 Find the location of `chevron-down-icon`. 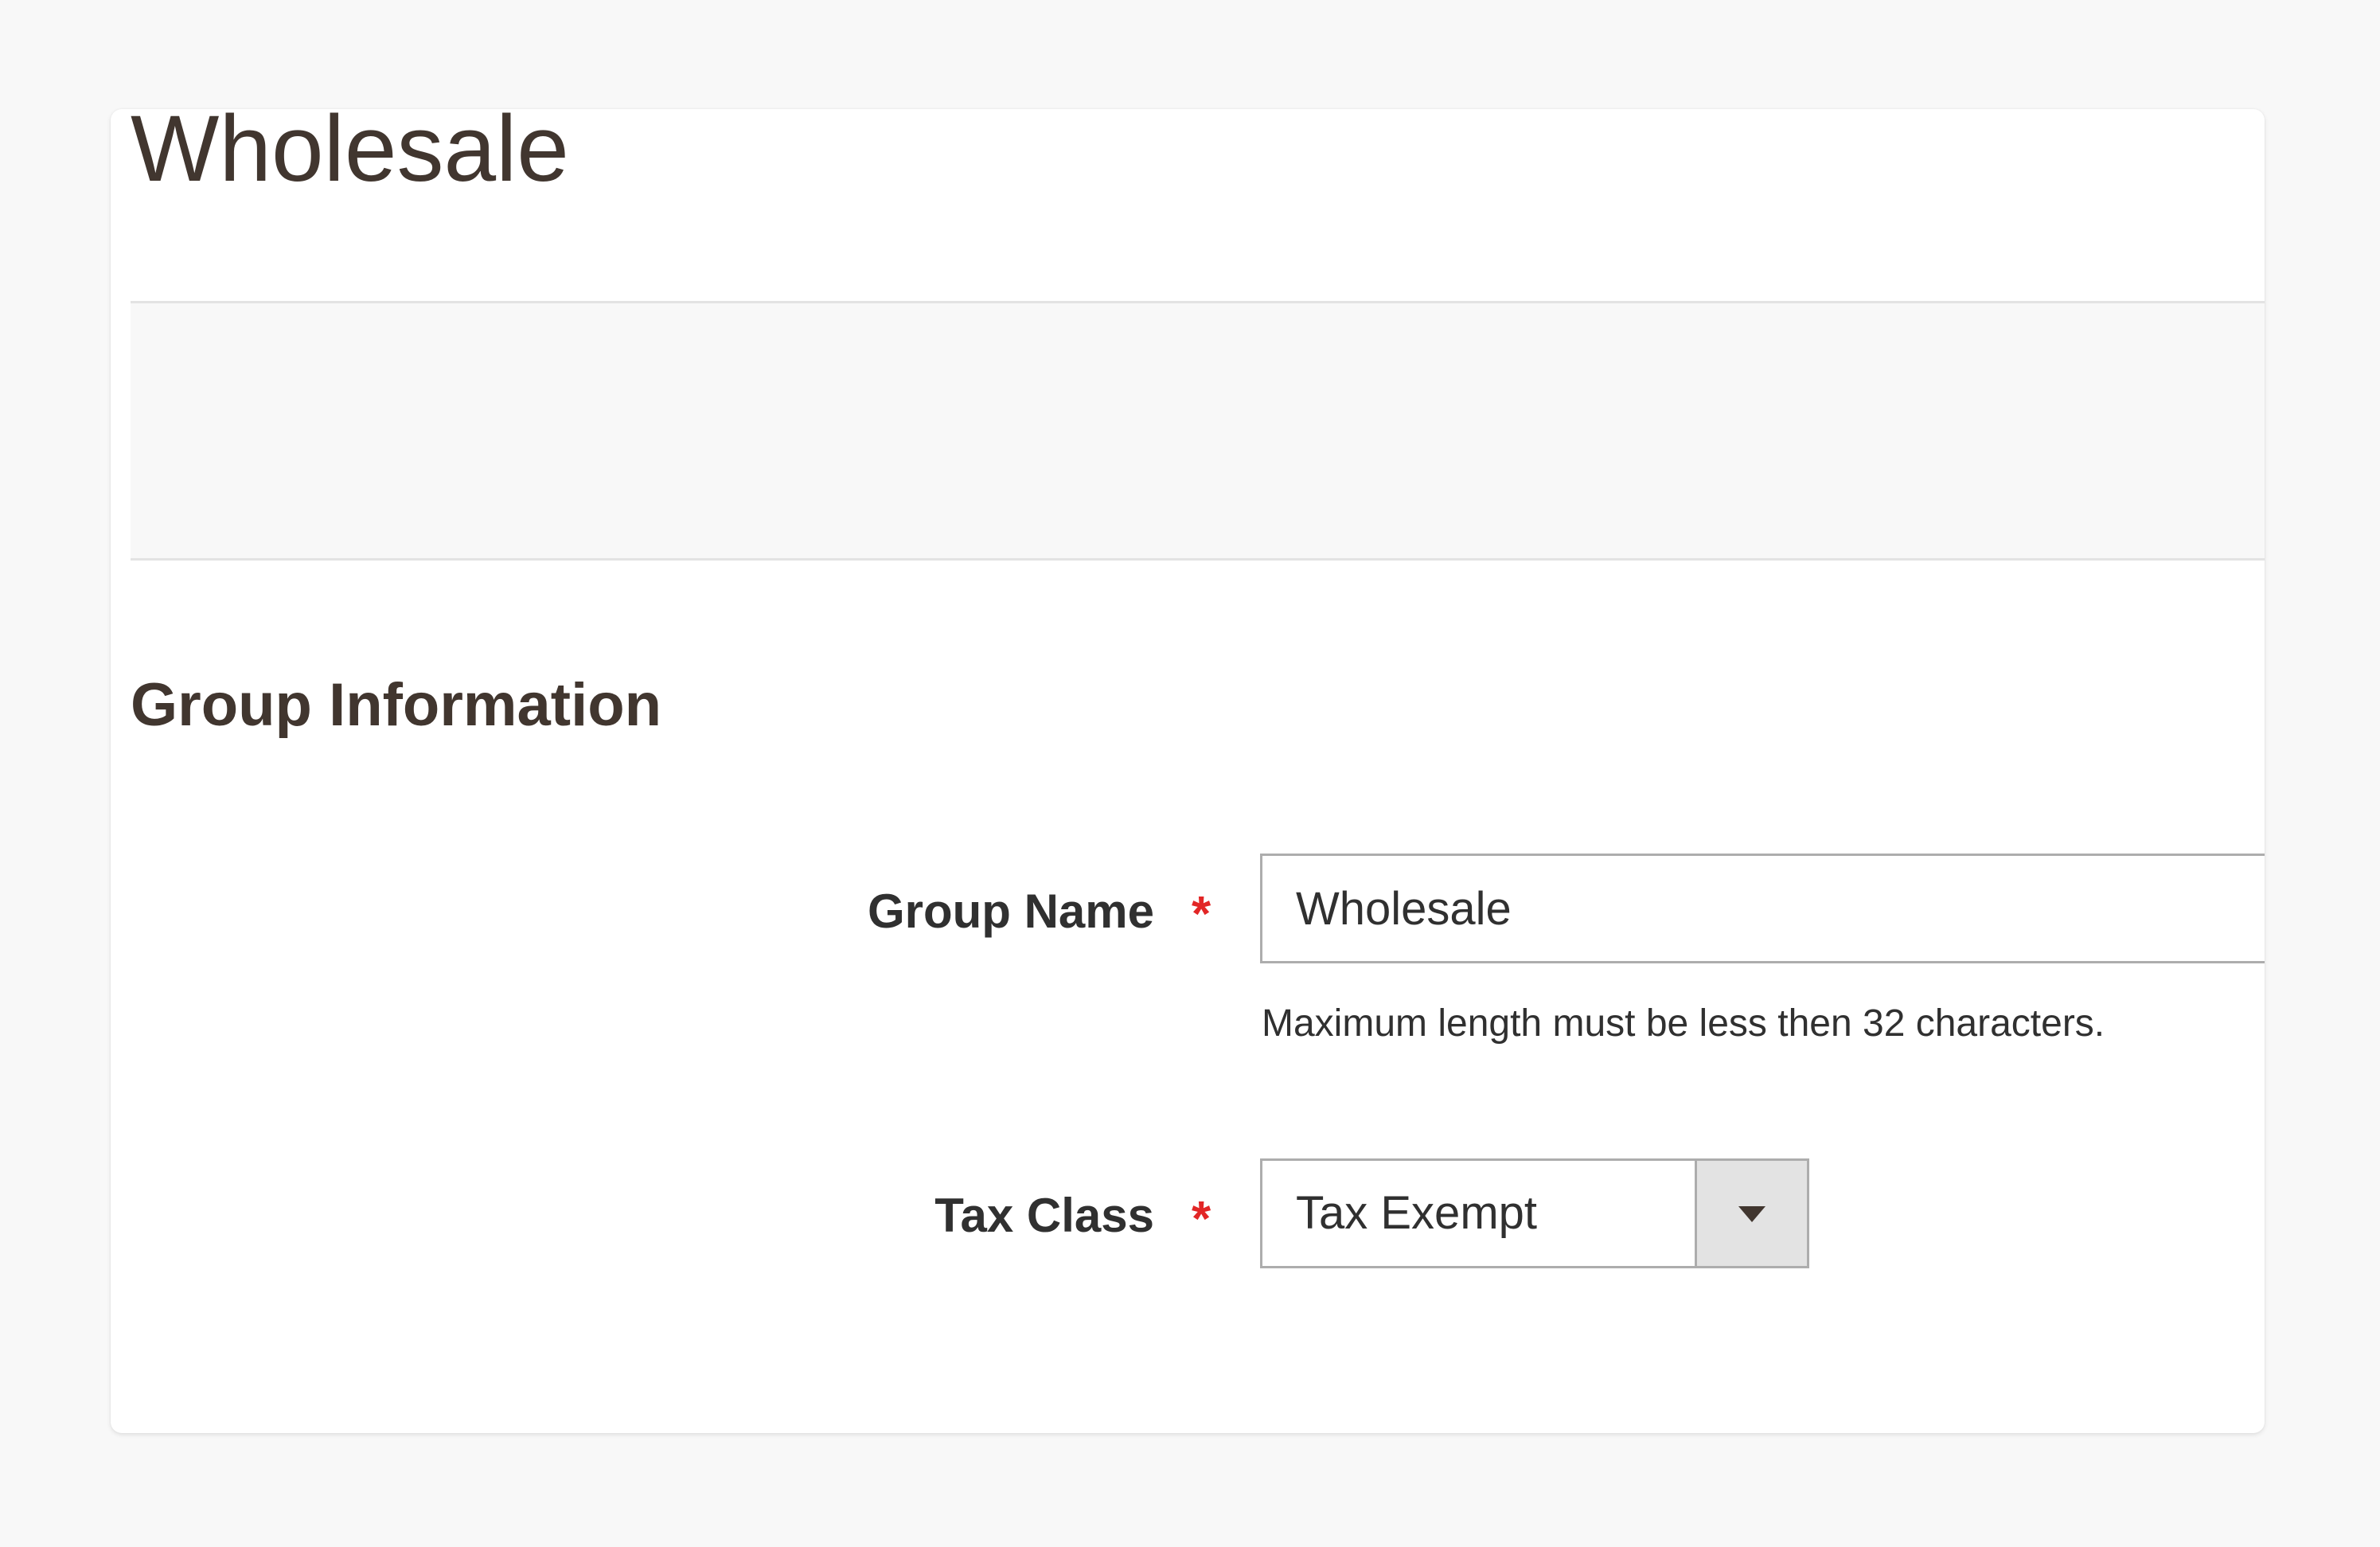

chevron-down-icon is located at coordinates (1751, 1214).